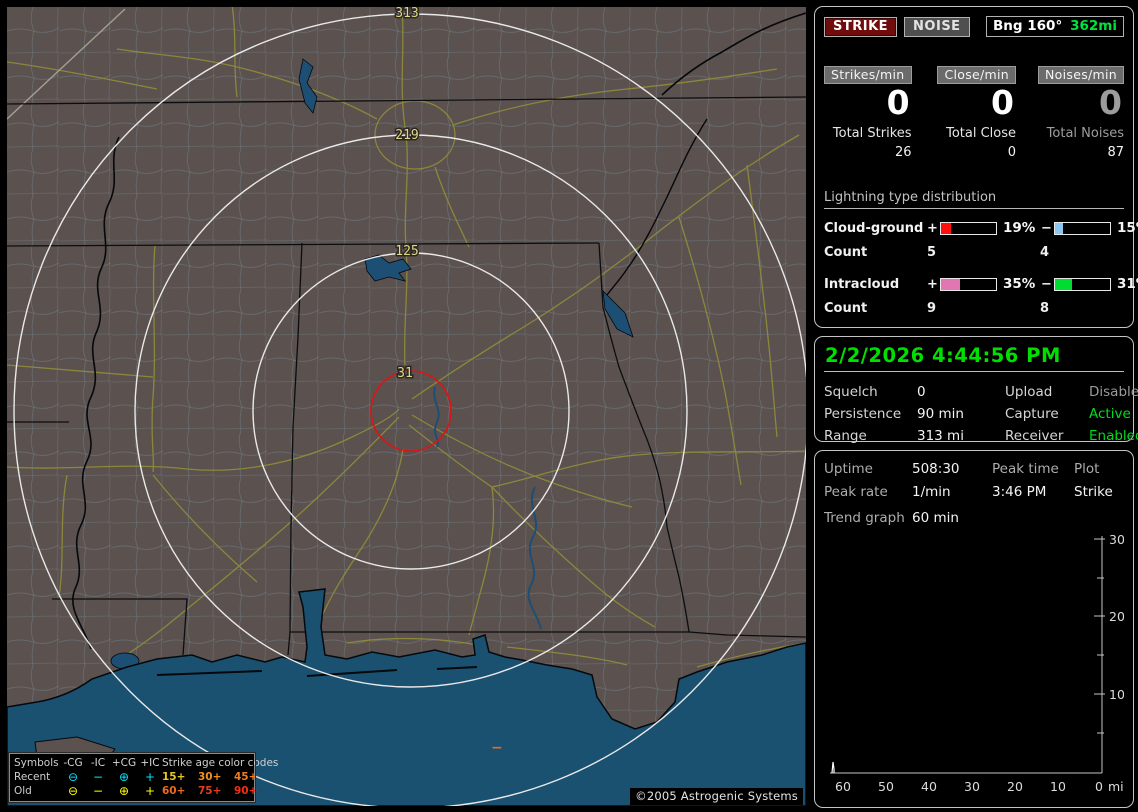  What do you see at coordinates (1093, 26) in the screenshot?
I see `bearing-distance: 362mi` at bounding box center [1093, 26].